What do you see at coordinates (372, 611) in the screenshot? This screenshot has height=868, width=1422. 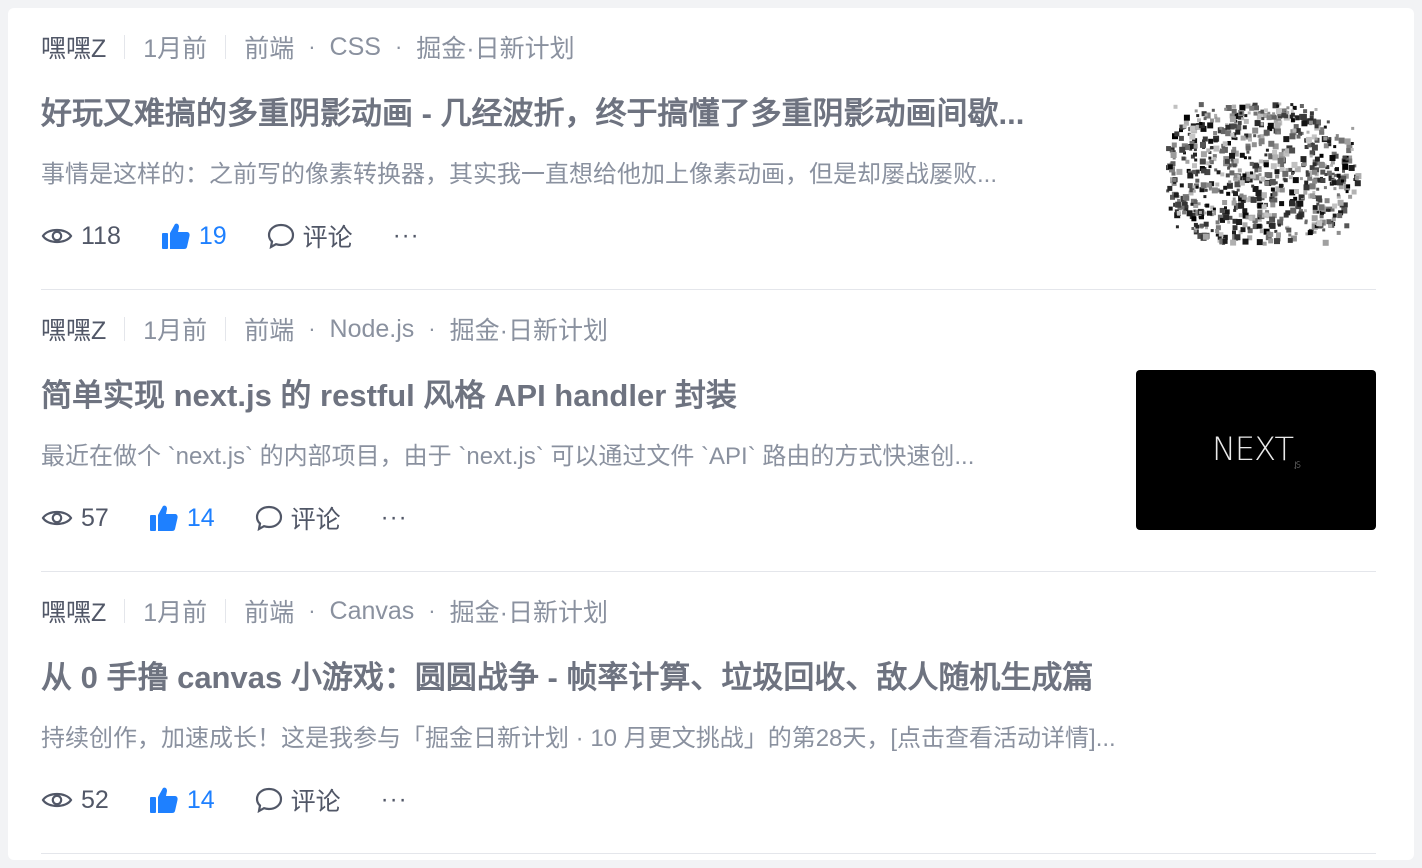 I see `tag-link: Canvas` at bounding box center [372, 611].